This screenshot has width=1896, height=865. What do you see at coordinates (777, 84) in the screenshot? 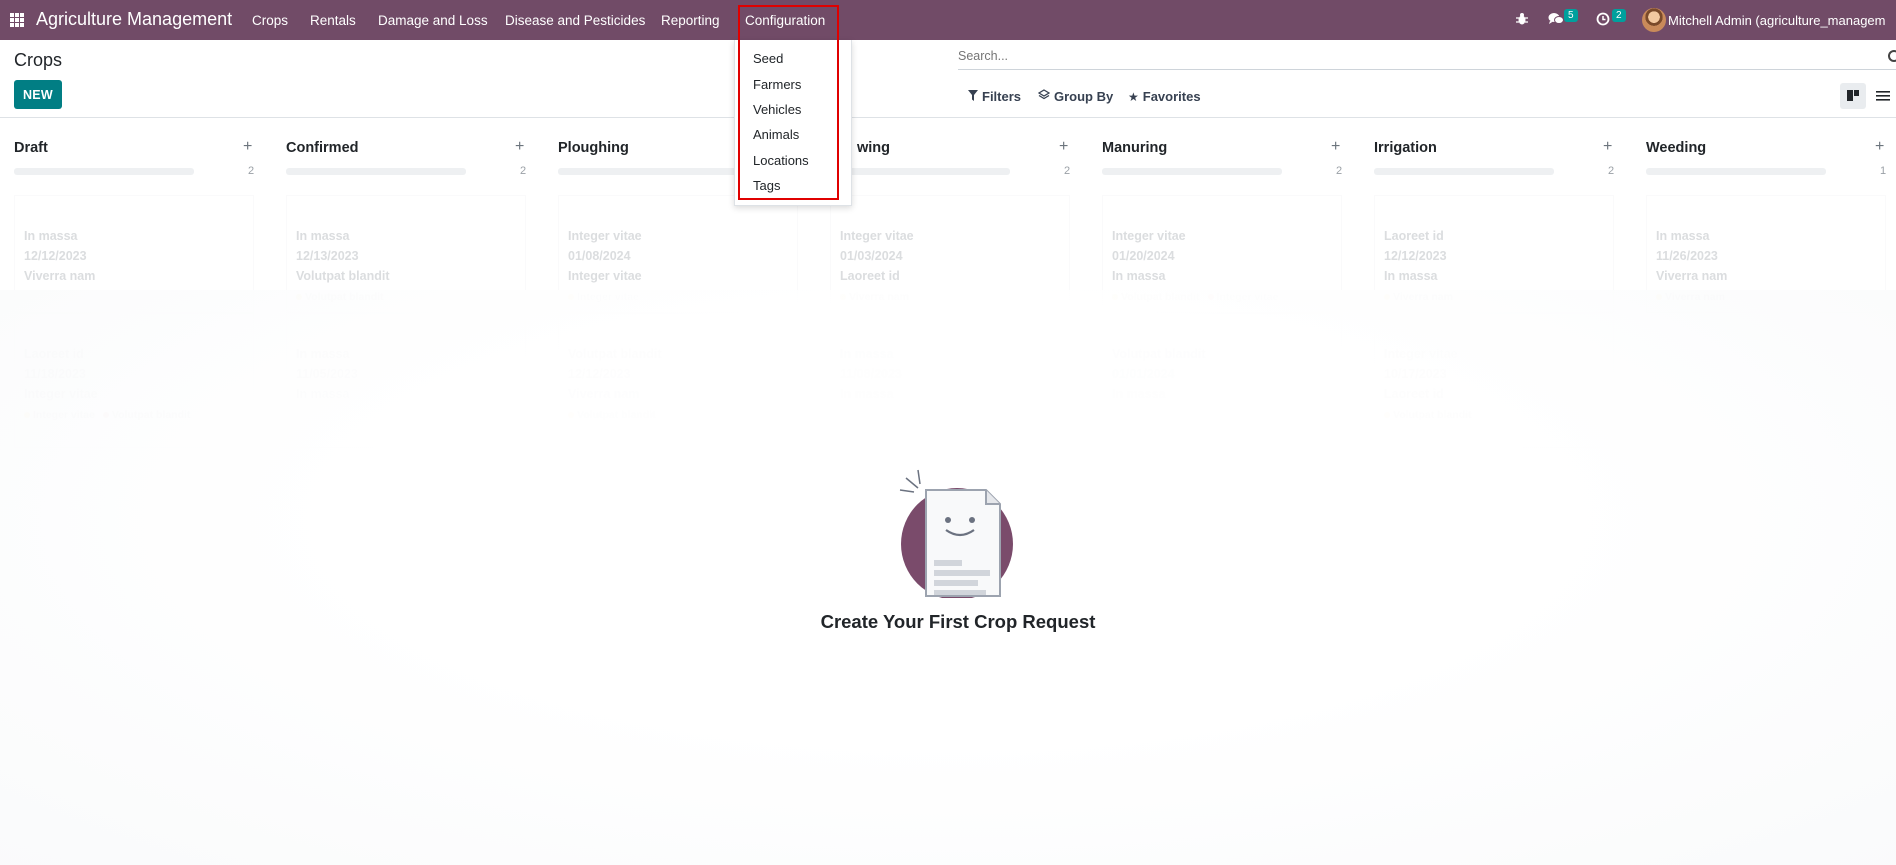
I see `dropdown-item-farmers: Farmers` at bounding box center [777, 84].